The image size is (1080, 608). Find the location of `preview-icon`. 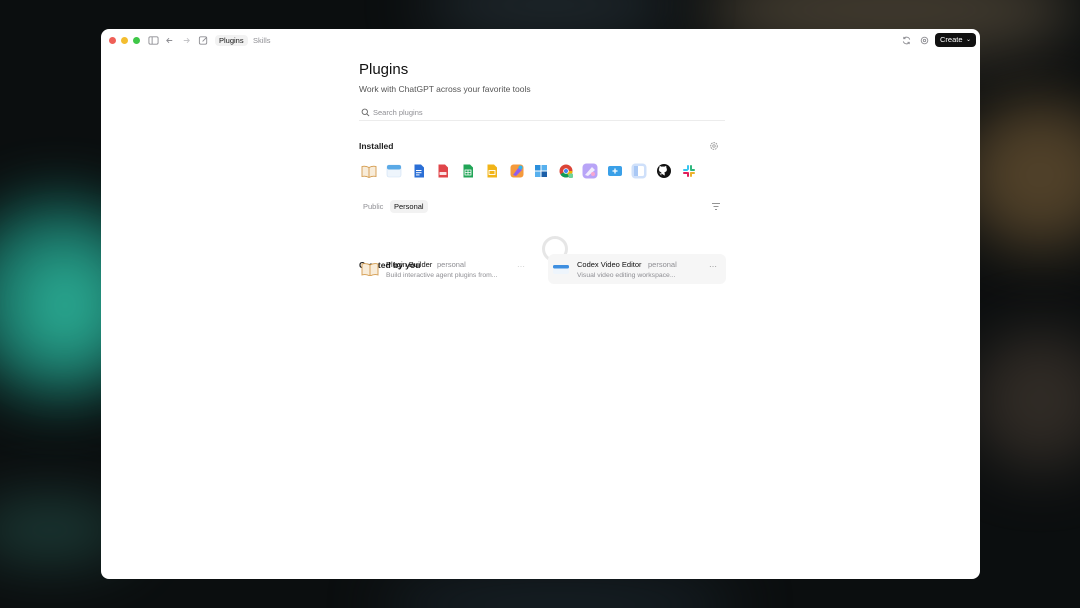

preview-icon is located at coordinates (639, 171).